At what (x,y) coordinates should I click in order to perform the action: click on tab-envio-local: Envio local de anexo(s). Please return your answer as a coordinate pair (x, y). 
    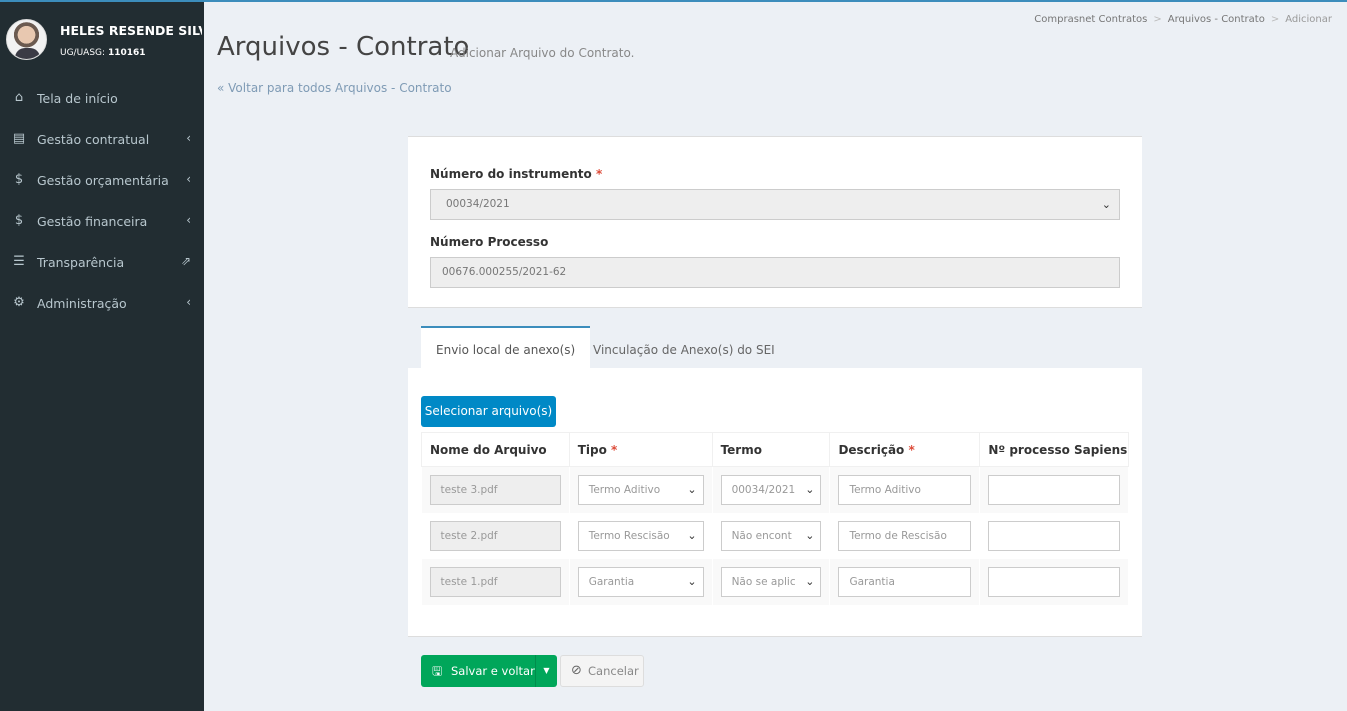
    Looking at the image, I should click on (506, 347).